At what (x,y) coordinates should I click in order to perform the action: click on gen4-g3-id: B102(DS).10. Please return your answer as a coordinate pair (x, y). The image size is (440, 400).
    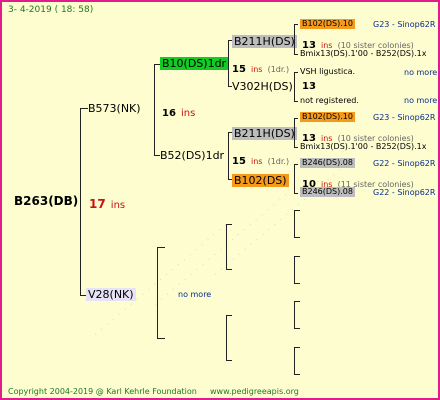
    Looking at the image, I should click on (327, 117).